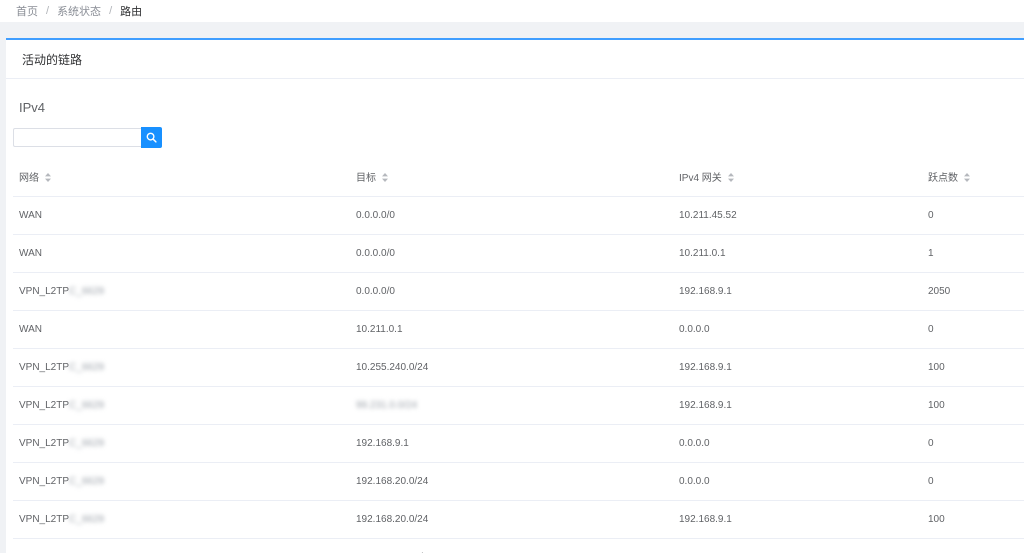  I want to click on ipv4-section-title: IPv4, so click(32, 107).